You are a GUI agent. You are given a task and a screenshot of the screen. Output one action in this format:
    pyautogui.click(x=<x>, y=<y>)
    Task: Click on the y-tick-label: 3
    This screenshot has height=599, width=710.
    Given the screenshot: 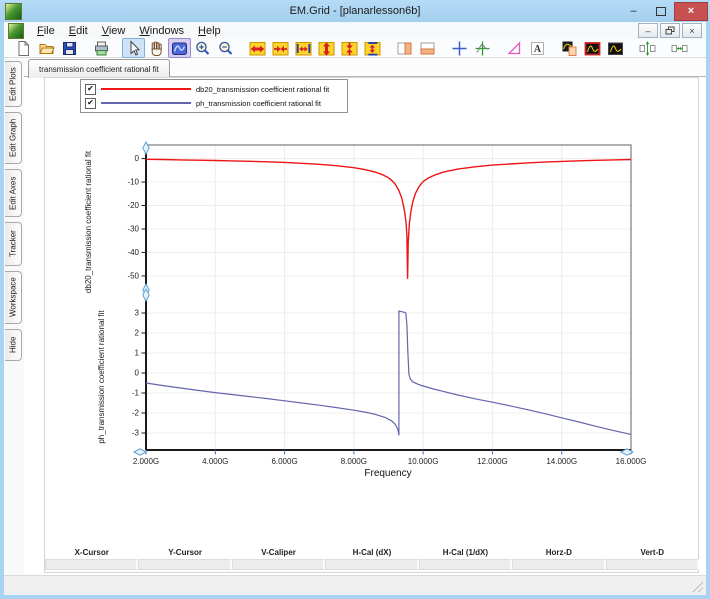 What is the action you would take?
    pyautogui.click(x=137, y=313)
    